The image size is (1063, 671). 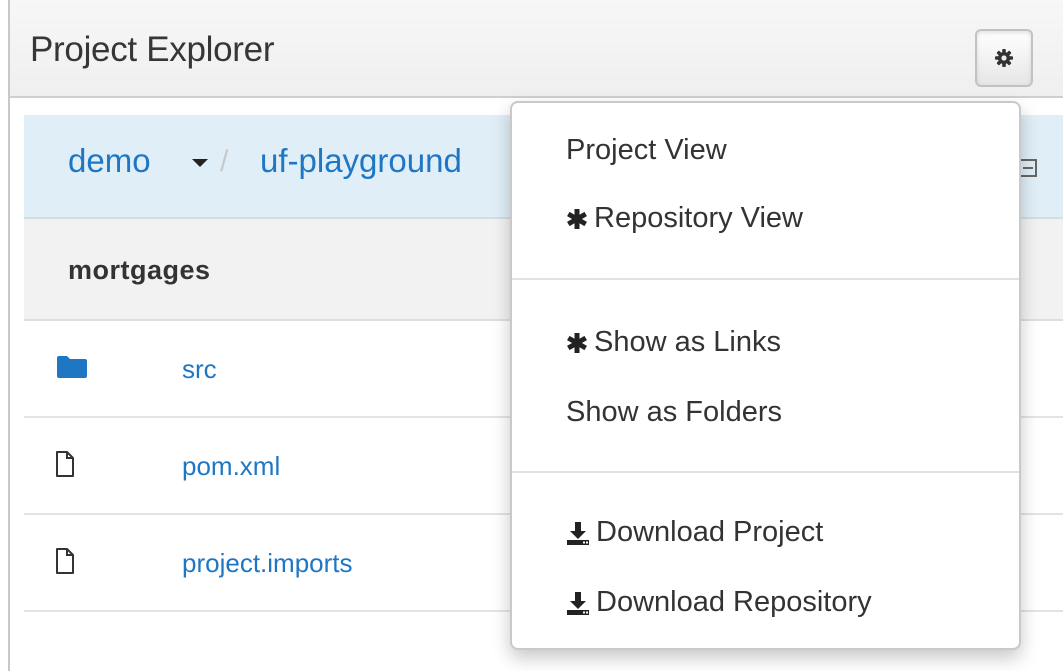 What do you see at coordinates (710, 532) in the screenshot?
I see `menu-item-label: Download Project` at bounding box center [710, 532].